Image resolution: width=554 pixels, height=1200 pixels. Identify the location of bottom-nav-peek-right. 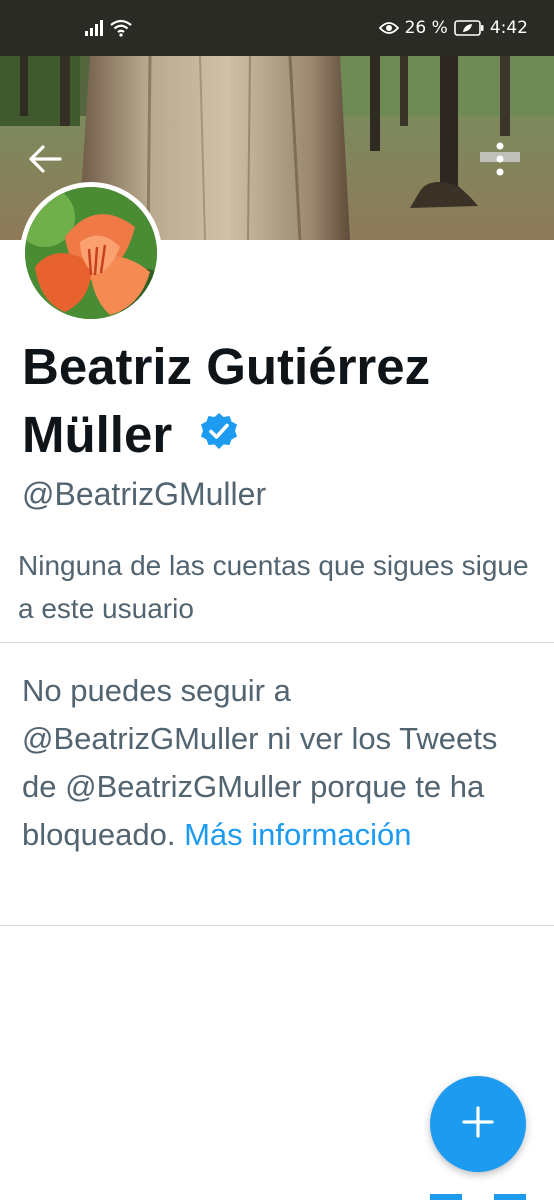
(510, 1197).